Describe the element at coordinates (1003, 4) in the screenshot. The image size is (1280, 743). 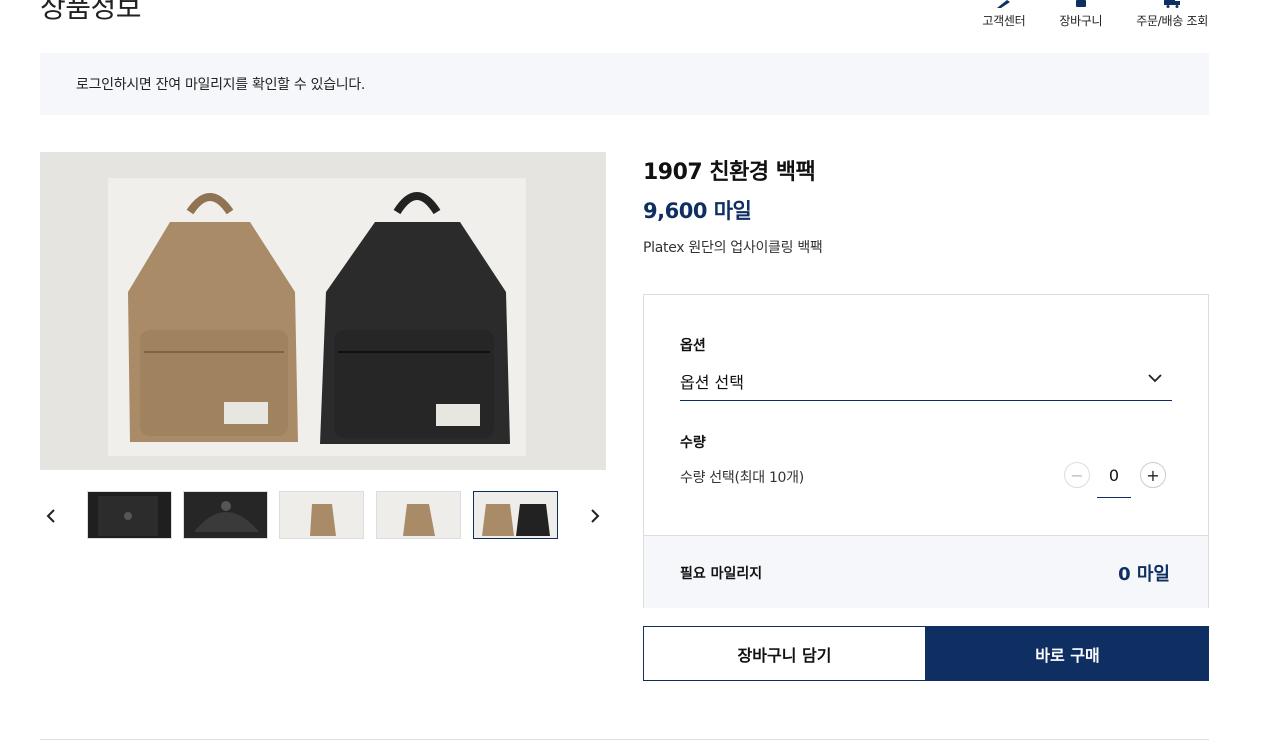
I see `pen-icon` at that location.